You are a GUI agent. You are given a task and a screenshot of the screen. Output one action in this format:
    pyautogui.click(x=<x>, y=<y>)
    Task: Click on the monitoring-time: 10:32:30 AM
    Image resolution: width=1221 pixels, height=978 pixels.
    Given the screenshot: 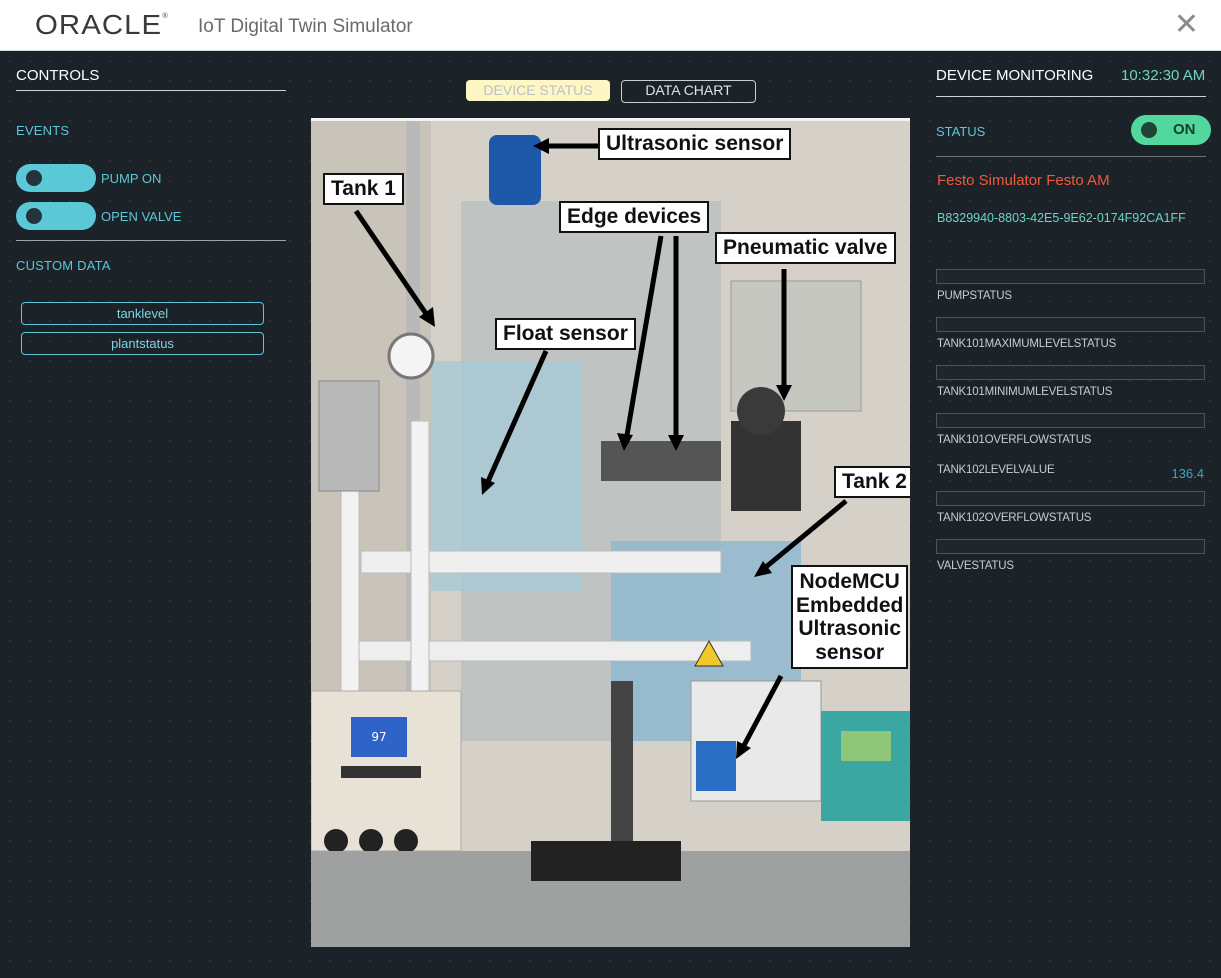 What is the action you would take?
    pyautogui.click(x=1163, y=75)
    